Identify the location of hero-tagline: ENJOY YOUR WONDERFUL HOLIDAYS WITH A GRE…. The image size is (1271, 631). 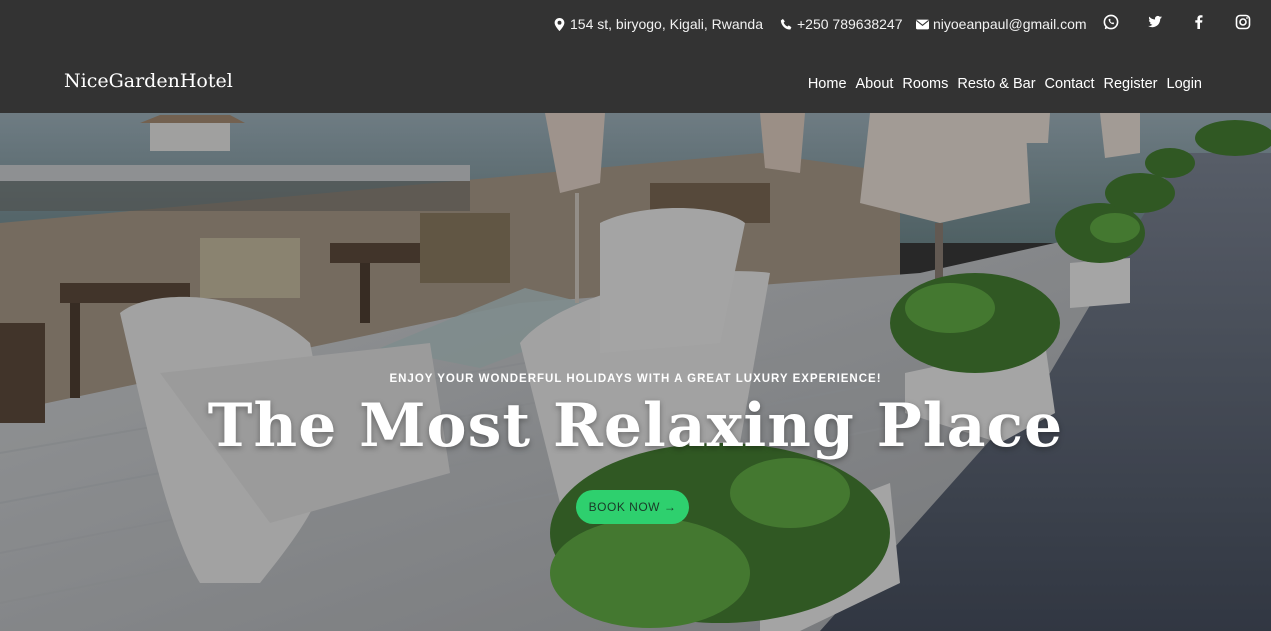
(635, 379).